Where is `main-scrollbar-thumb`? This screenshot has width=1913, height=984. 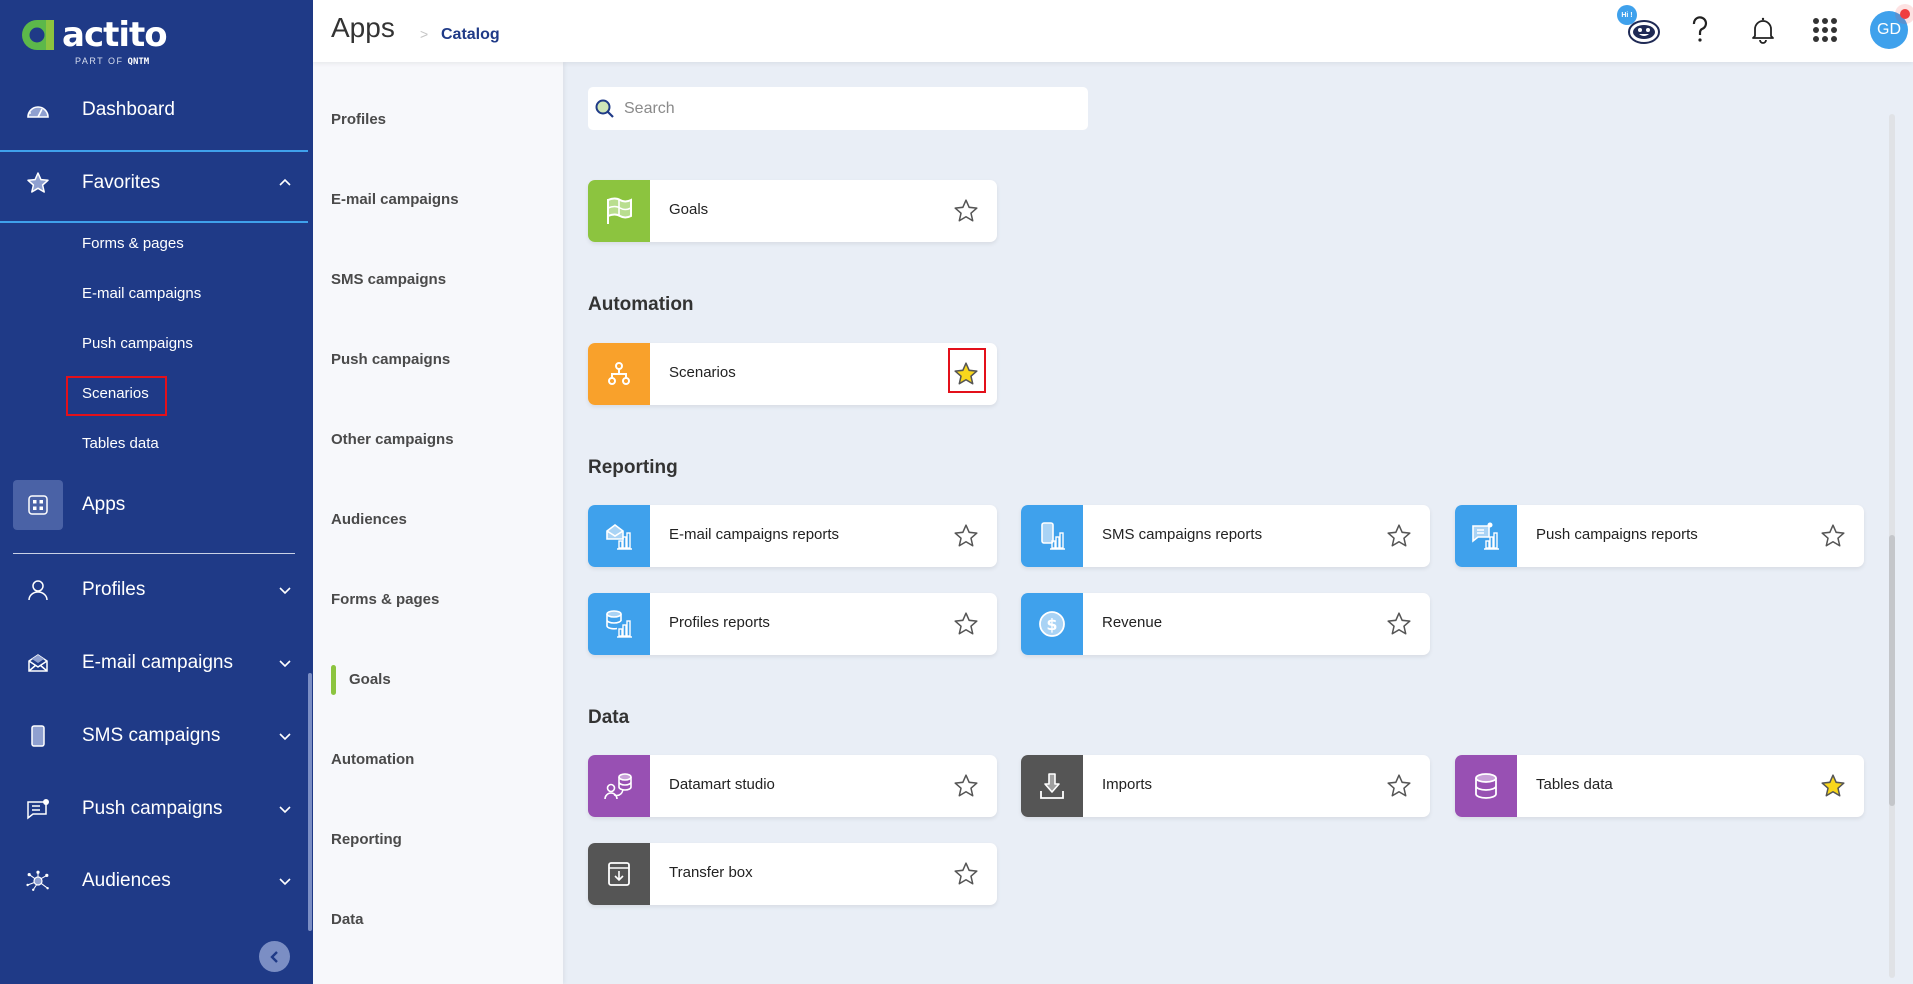
main-scrollbar-thumb is located at coordinates (1892, 670).